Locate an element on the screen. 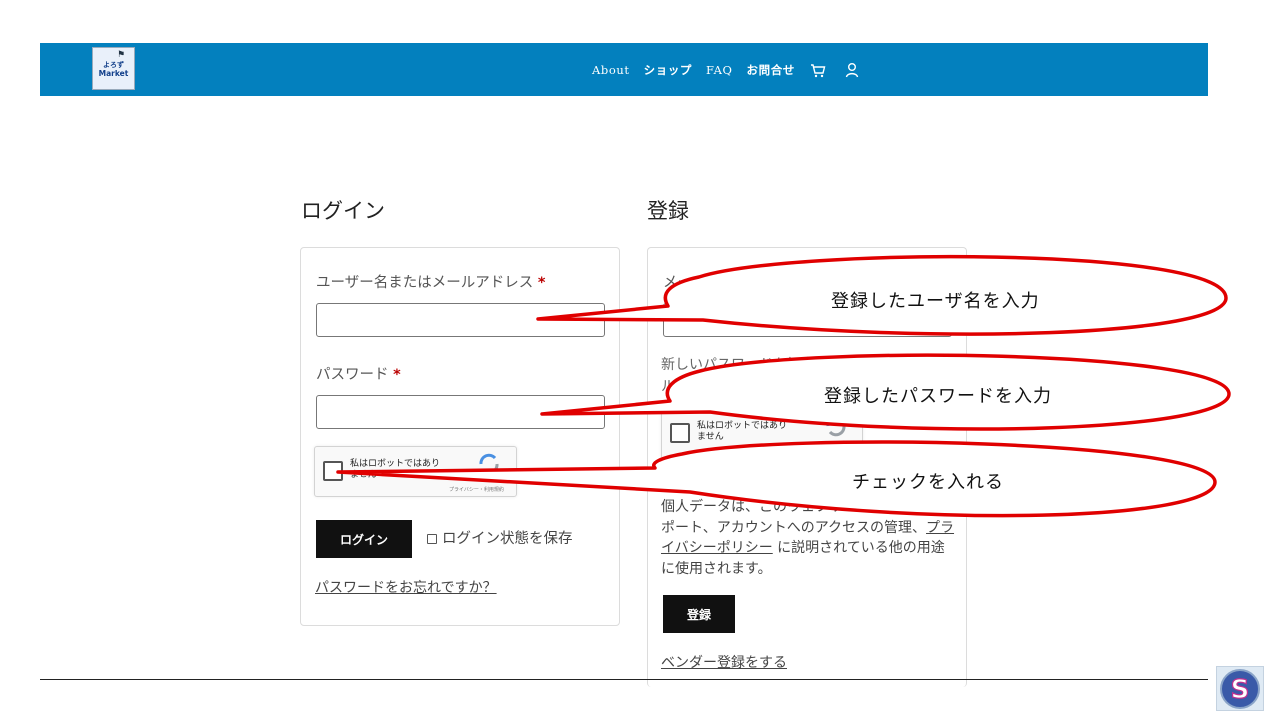 Image resolution: width=1280 pixels, height=720 pixels. corner-logo-badge: S is located at coordinates (1240, 688).